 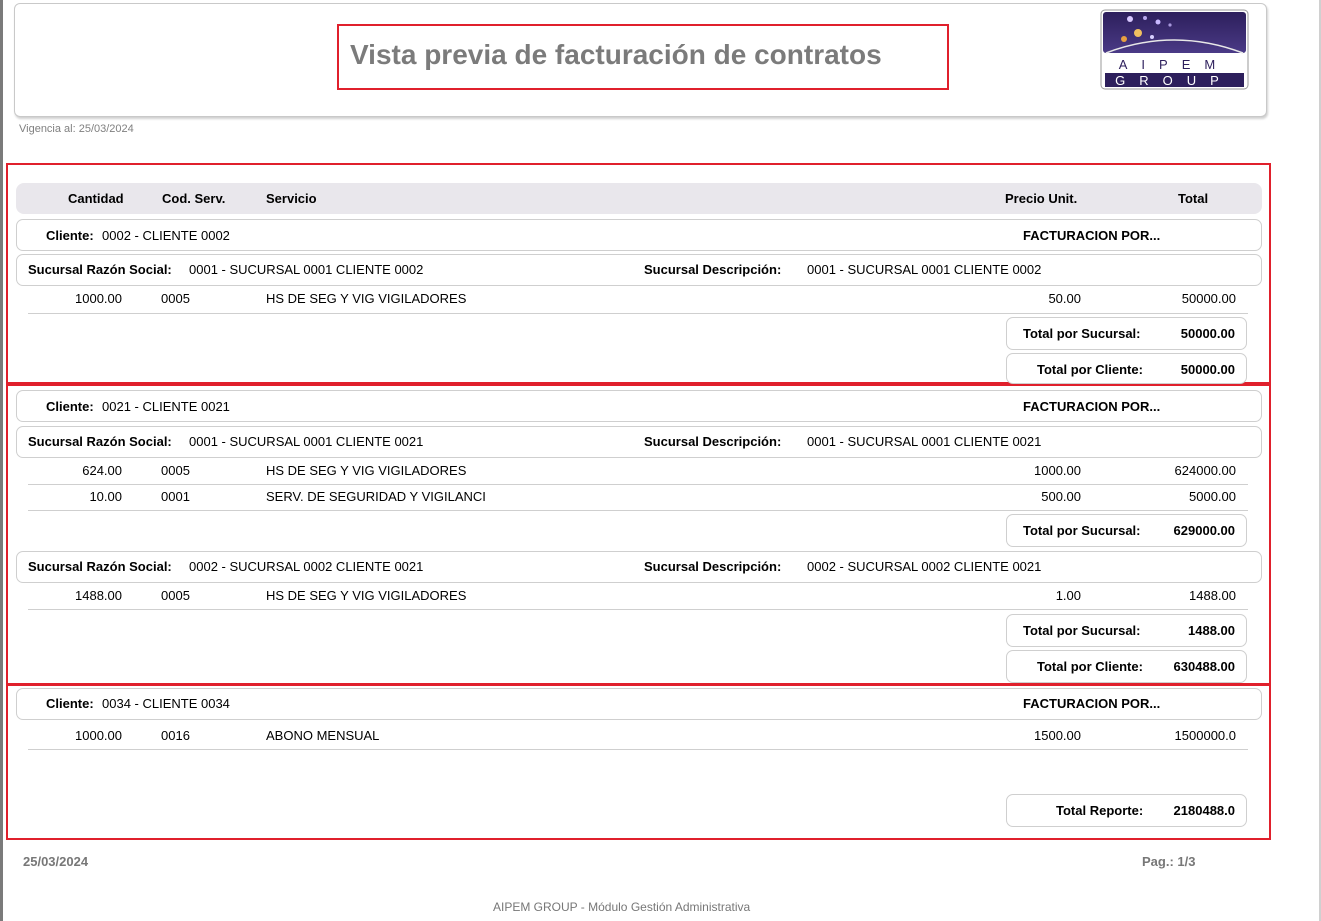 I want to click on descripcion-value: 0001 - SUCURSAL 0001 CLIENTE 0021, so click(x=924, y=441).